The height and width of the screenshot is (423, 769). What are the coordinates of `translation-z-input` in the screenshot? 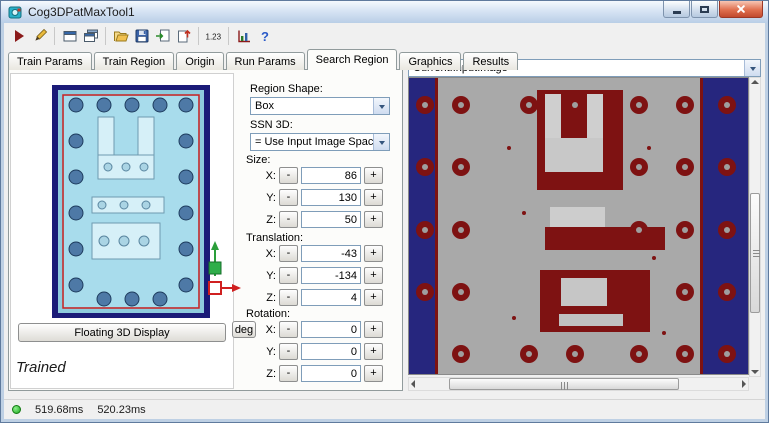 It's located at (331, 297).